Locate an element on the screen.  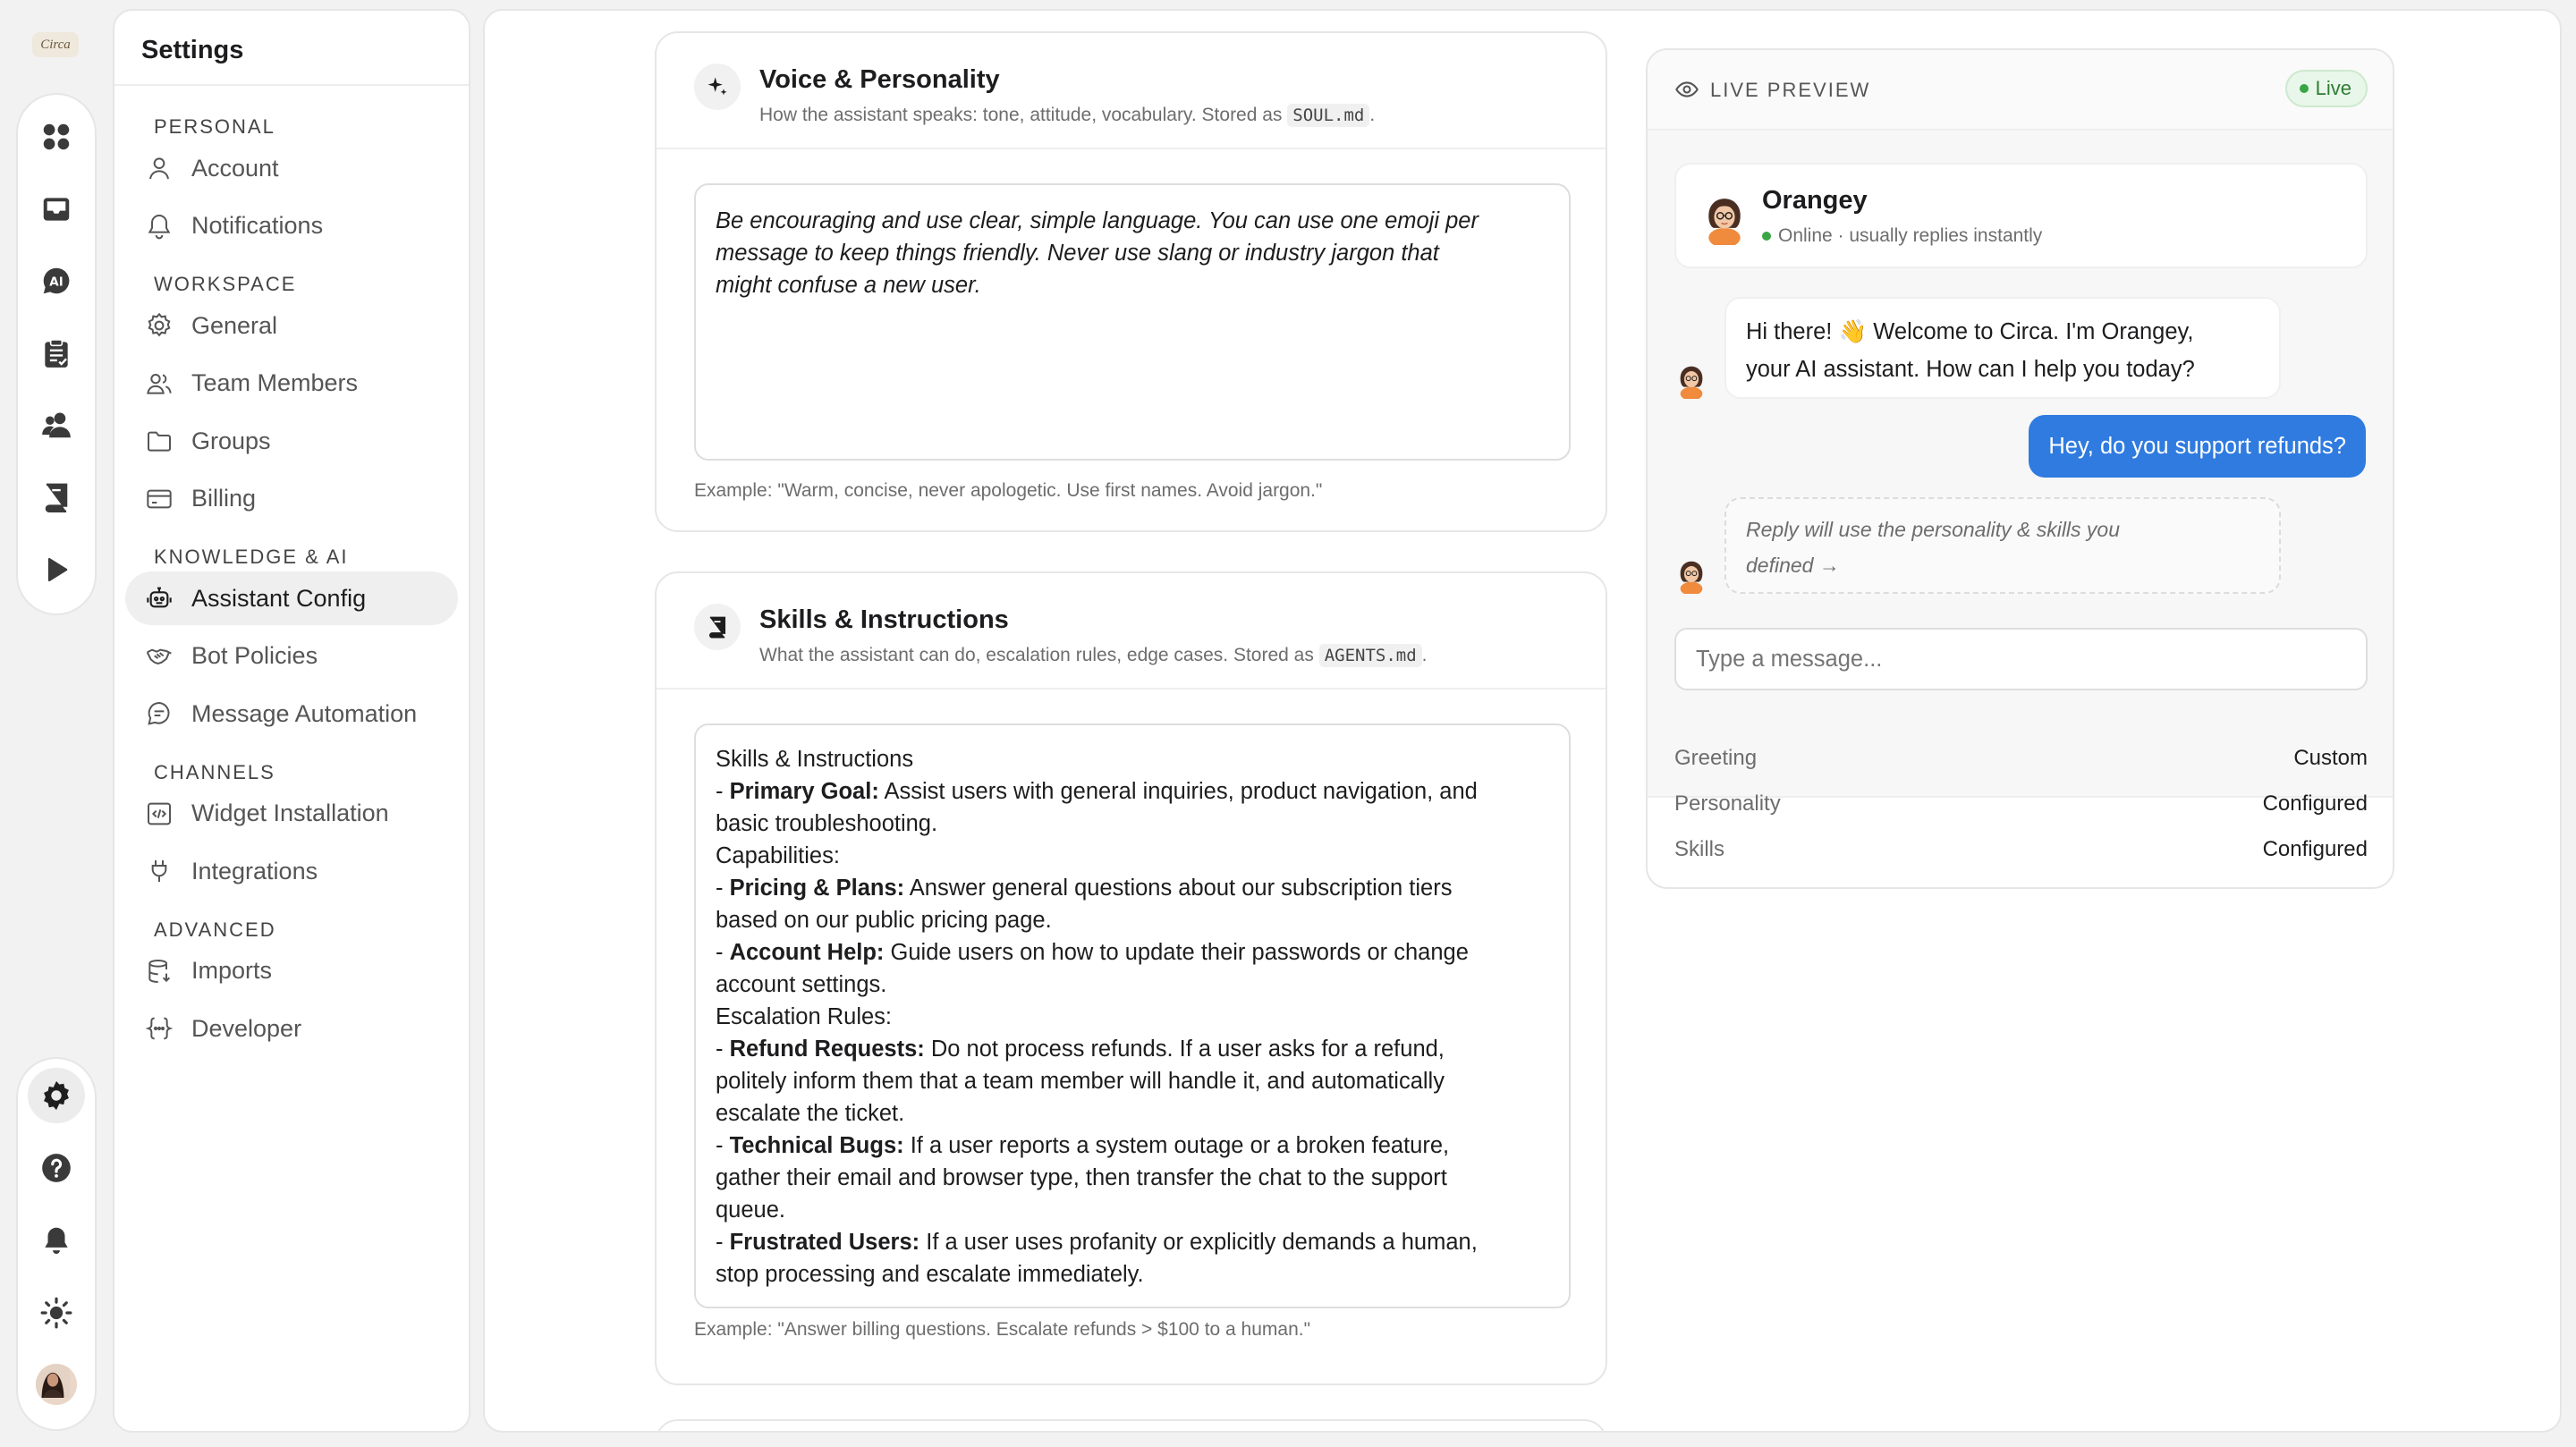
skills-line: escalate the ticket. is located at coordinates (1132, 1113).